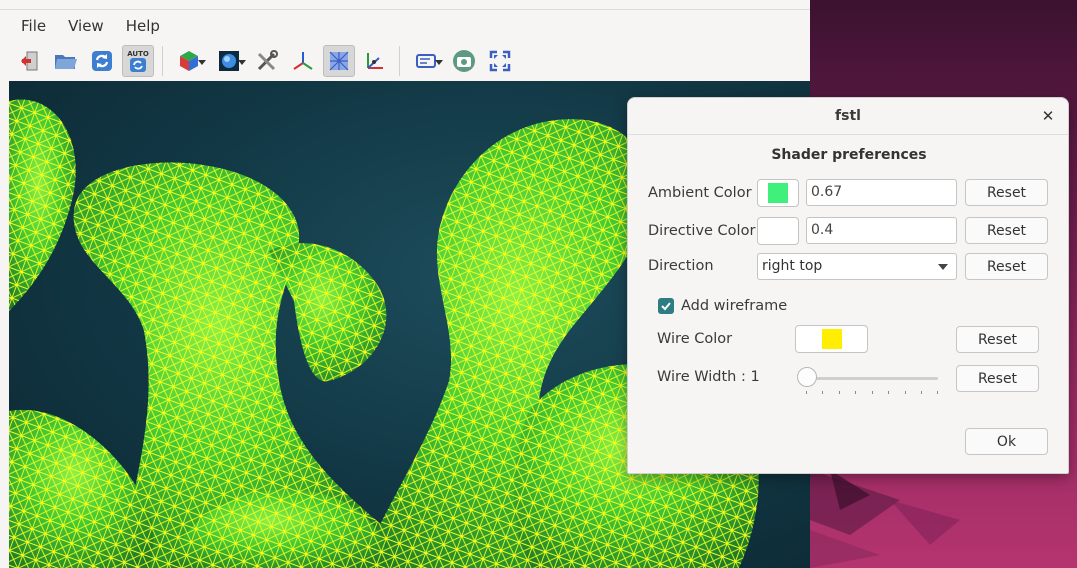 The image size is (1077, 568). What do you see at coordinates (426, 61) in the screenshot?
I see `projection-button` at bounding box center [426, 61].